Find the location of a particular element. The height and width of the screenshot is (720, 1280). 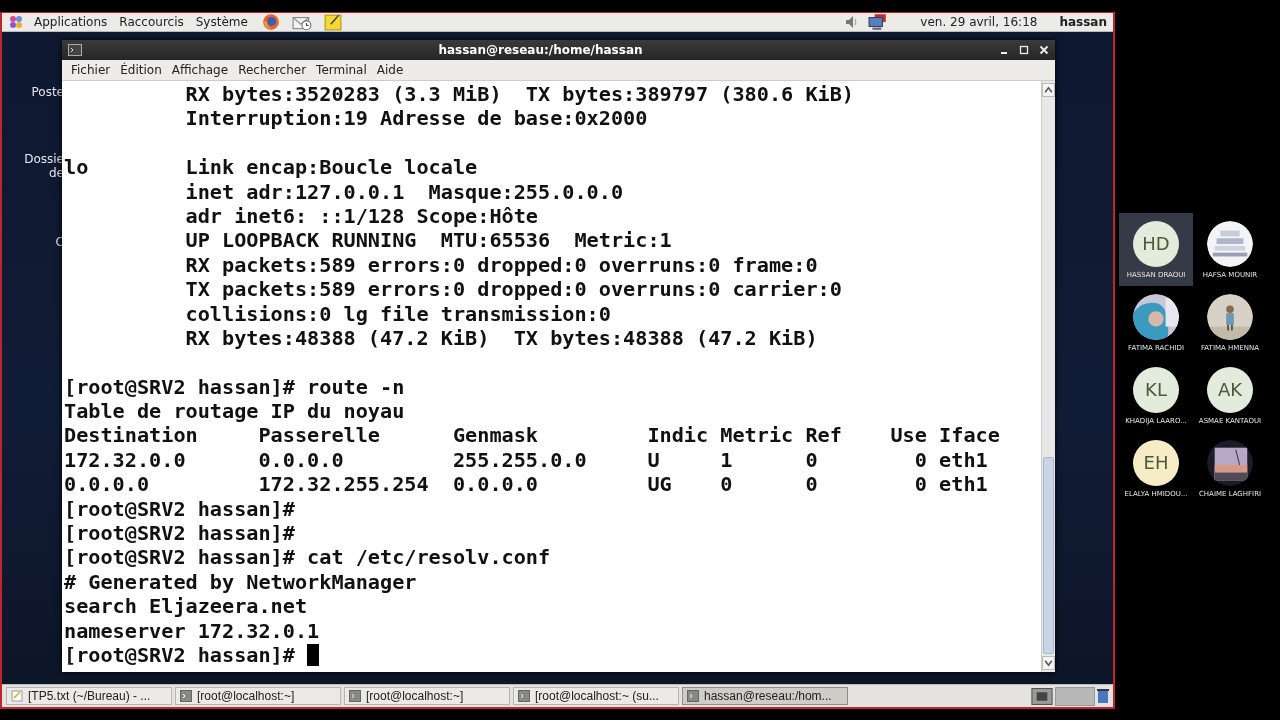

terminal-line: lo Link encap:Boucle locale is located at coordinates (271, 167).